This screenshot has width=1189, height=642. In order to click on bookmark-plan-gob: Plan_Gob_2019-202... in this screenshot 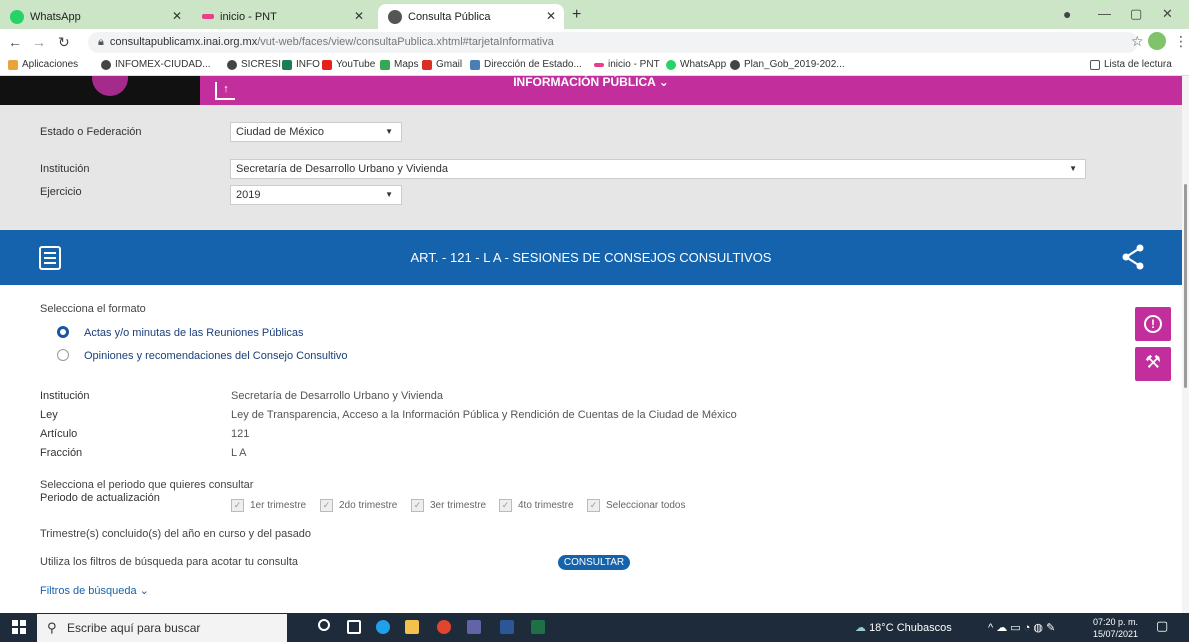, I will do `click(787, 64)`.